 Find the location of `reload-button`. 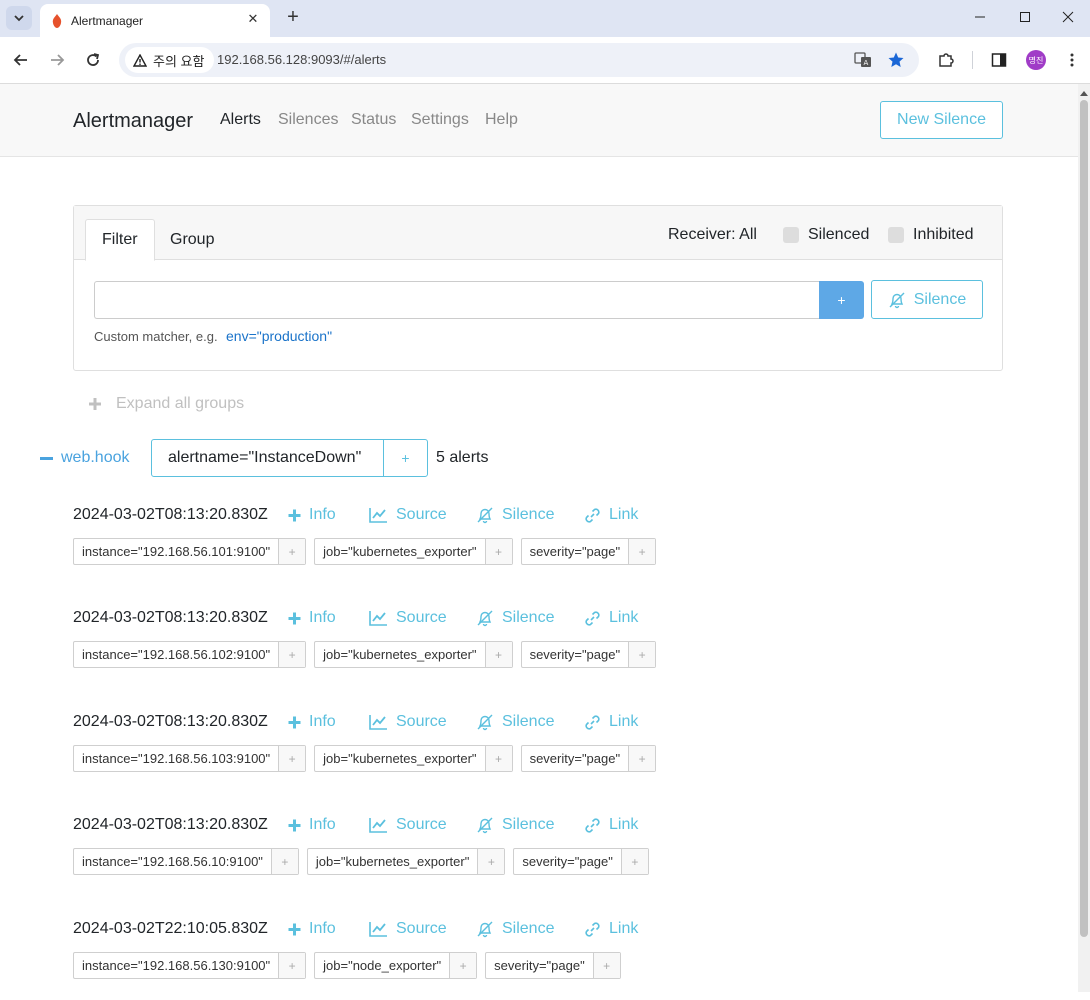

reload-button is located at coordinates (93, 60).